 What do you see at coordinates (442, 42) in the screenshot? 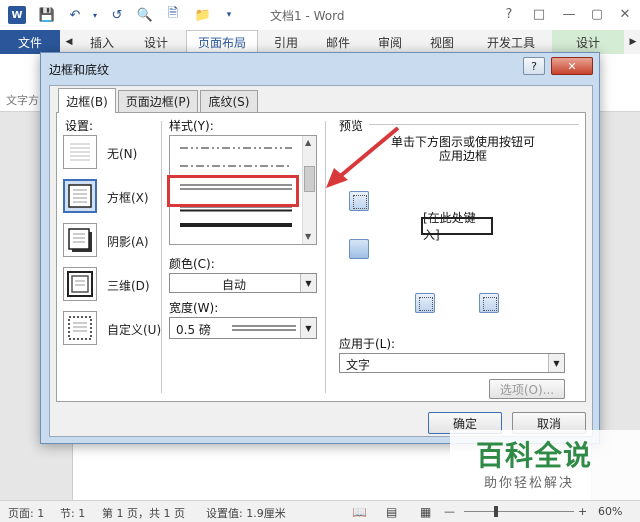
I see `tab-view: 视图` at bounding box center [442, 42].